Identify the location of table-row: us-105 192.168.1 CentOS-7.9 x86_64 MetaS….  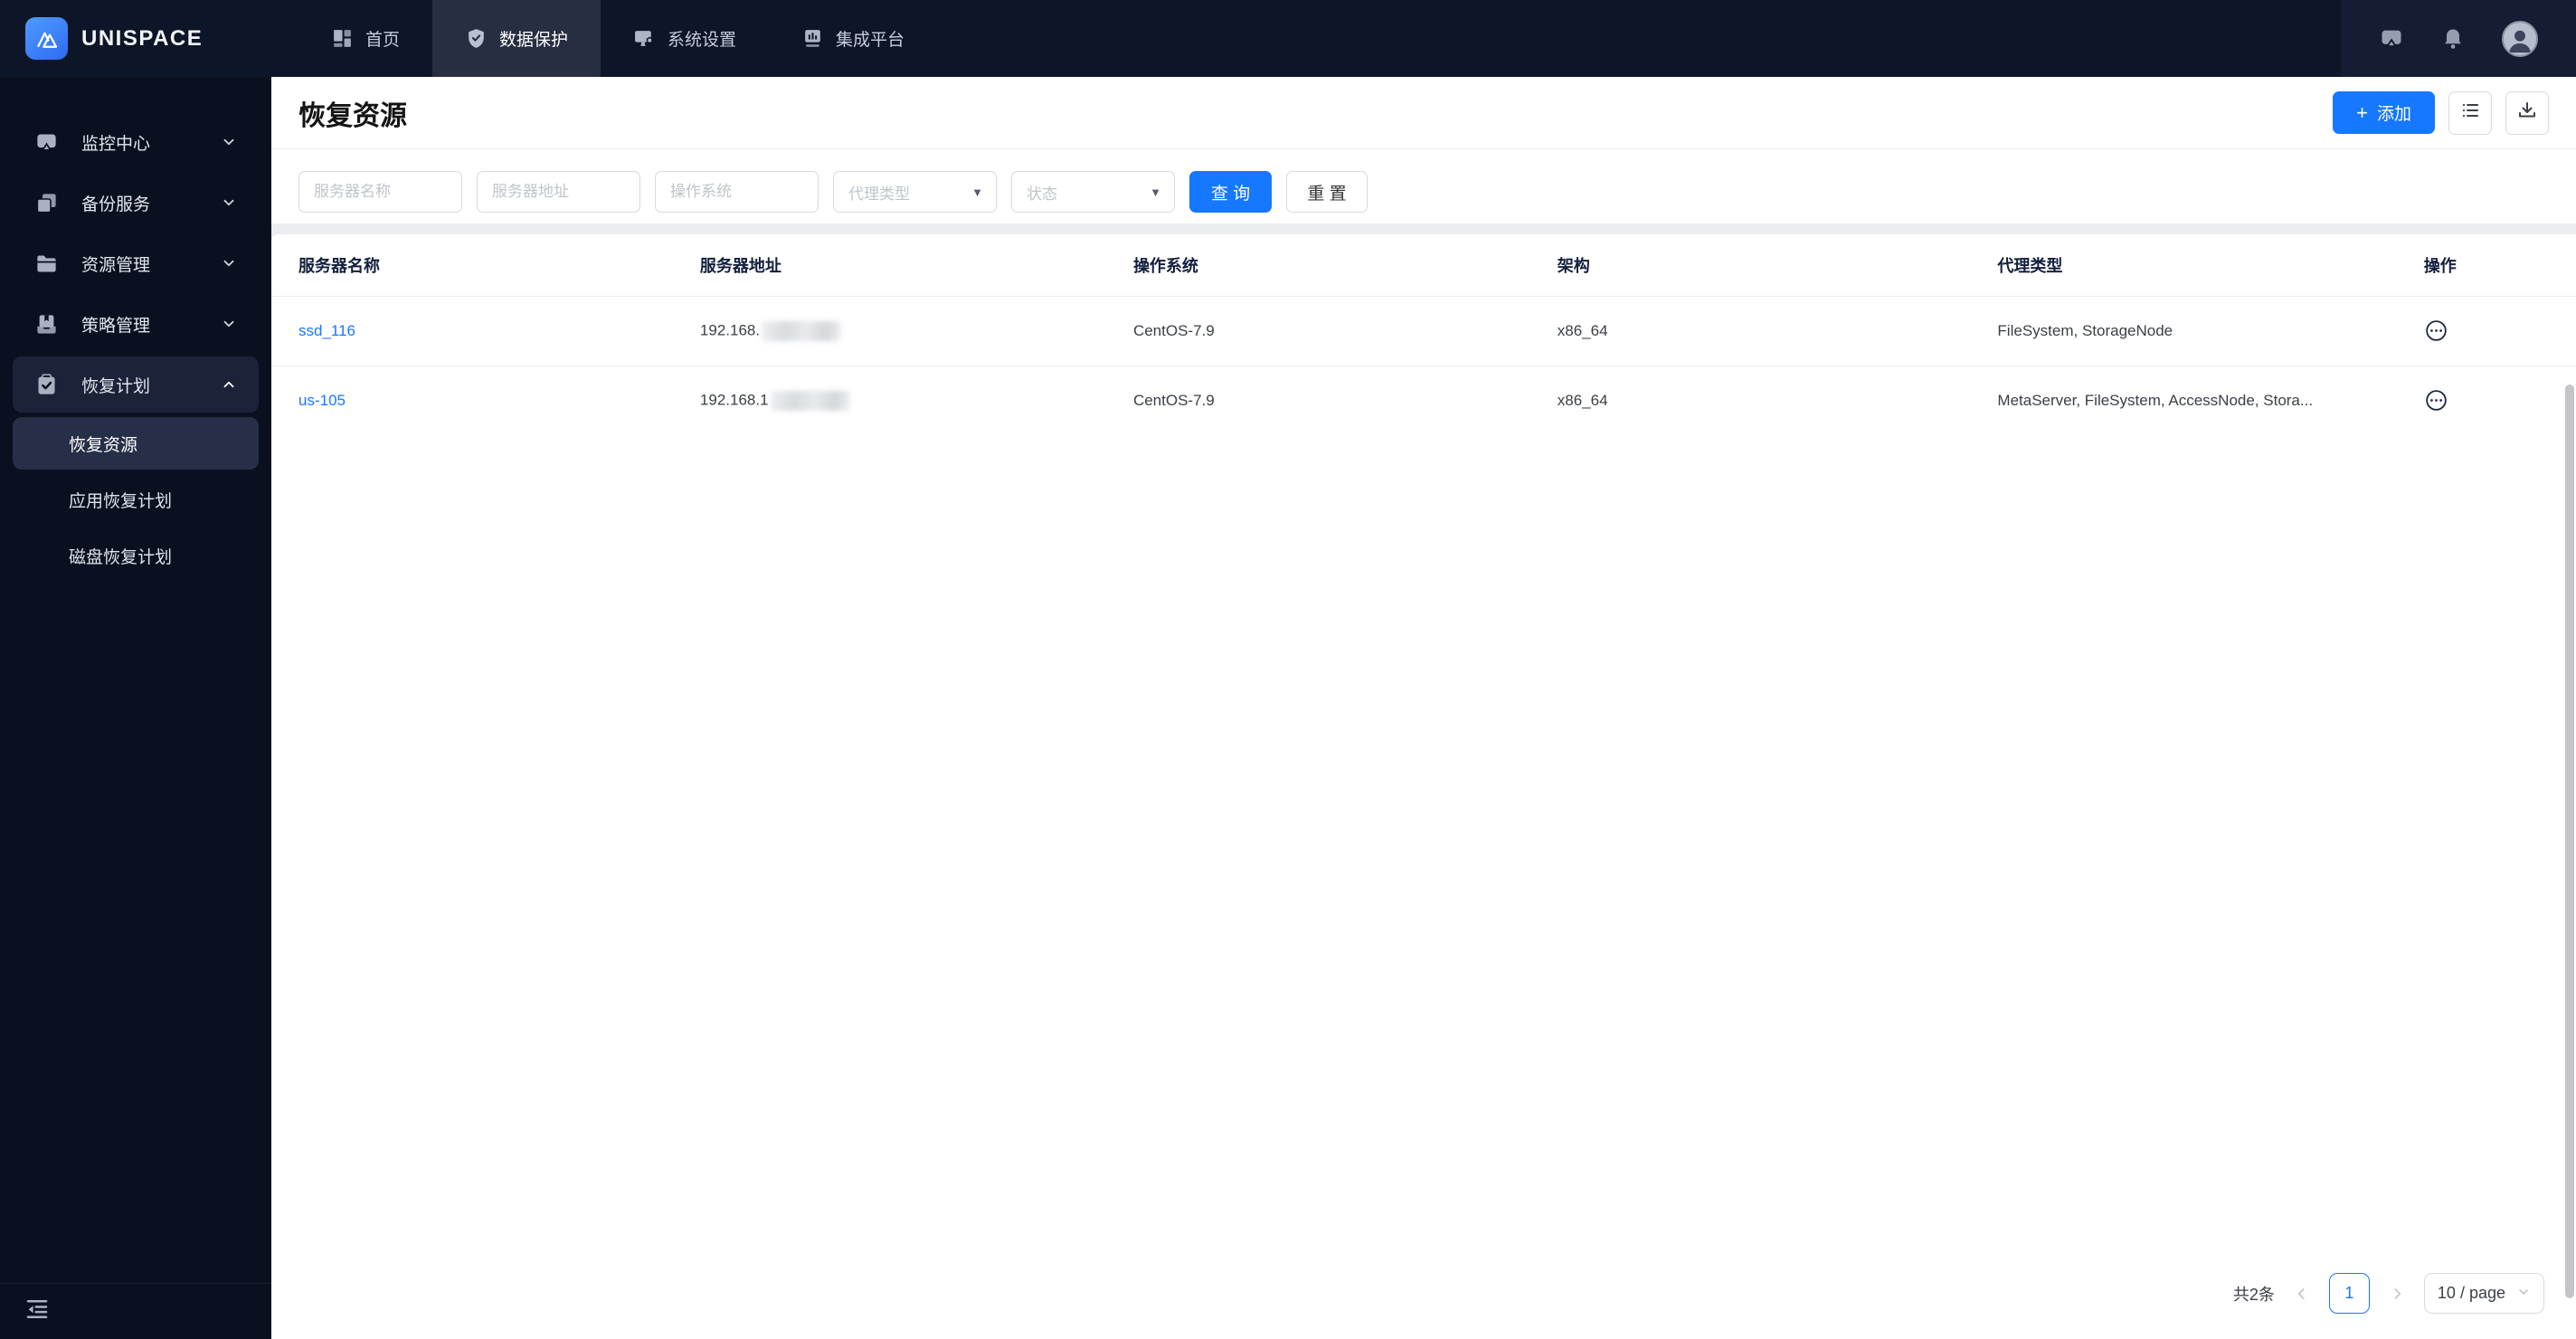
(1423, 400).